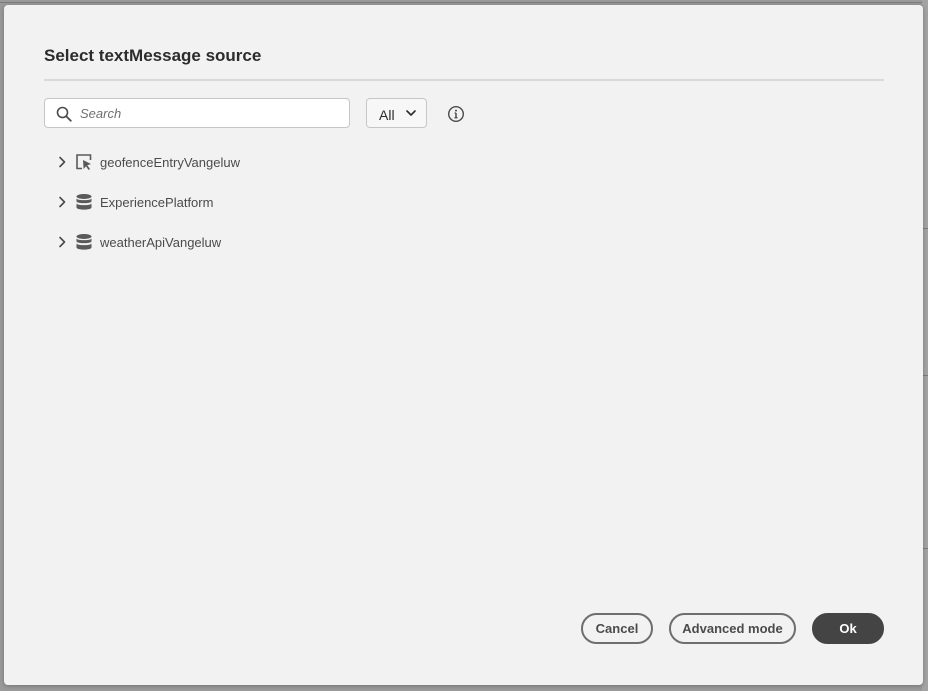 This screenshot has height=691, width=928. What do you see at coordinates (84, 162) in the screenshot?
I see `event-icon` at bounding box center [84, 162].